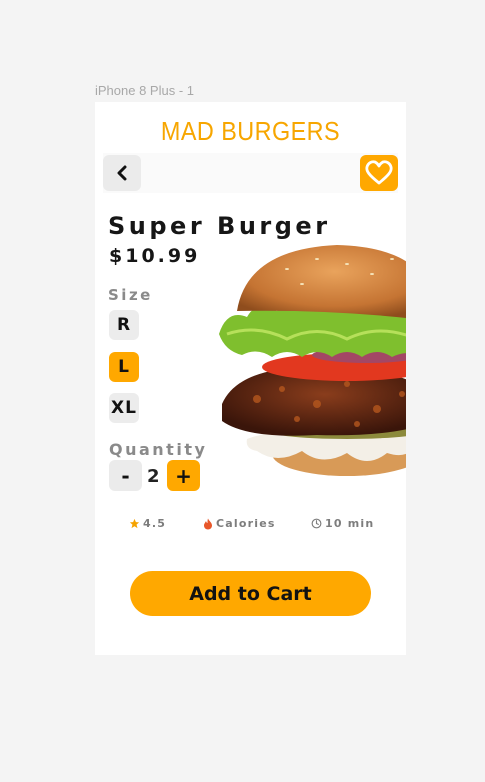 The height and width of the screenshot is (782, 485). I want to click on size-option-xl: XL, so click(124, 408).